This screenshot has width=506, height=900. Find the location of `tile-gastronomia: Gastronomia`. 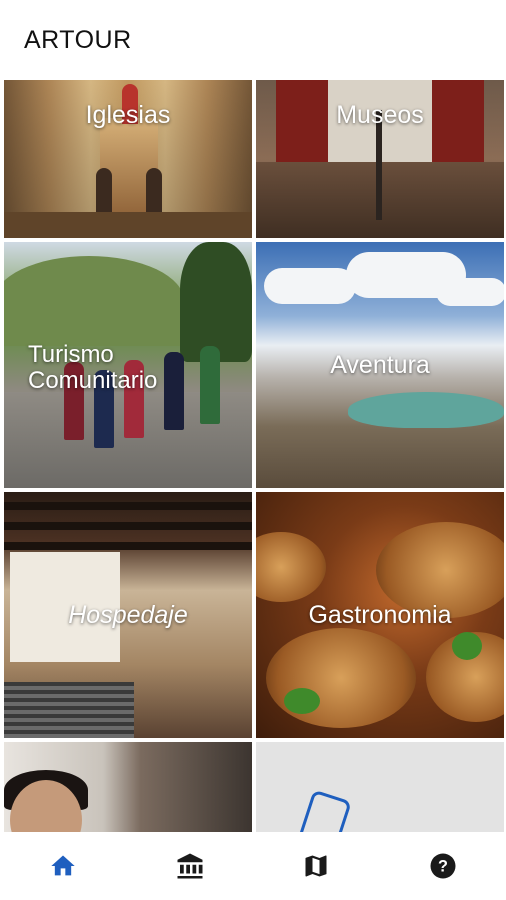

tile-gastronomia: Gastronomia is located at coordinates (380, 615).